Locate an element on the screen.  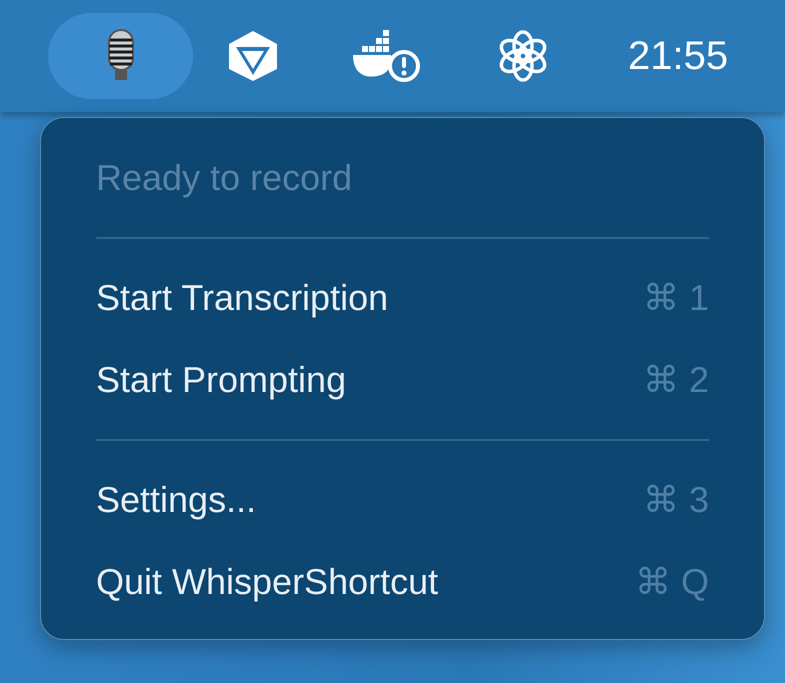
clock: 21:55 is located at coordinates (678, 56).